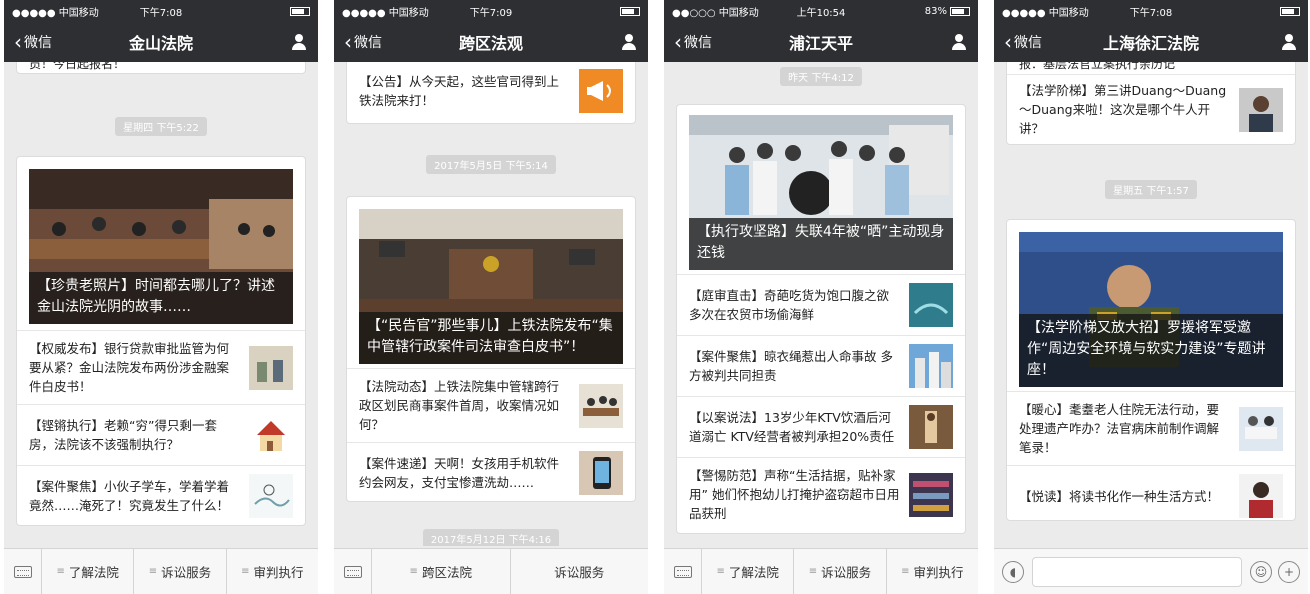  What do you see at coordinates (1151, 109) in the screenshot?
I see `list-item: 【法学阶梯】第三讲Duang～Duang～Duang来啦！这次是哪个牛人开讲？` at bounding box center [1151, 109].